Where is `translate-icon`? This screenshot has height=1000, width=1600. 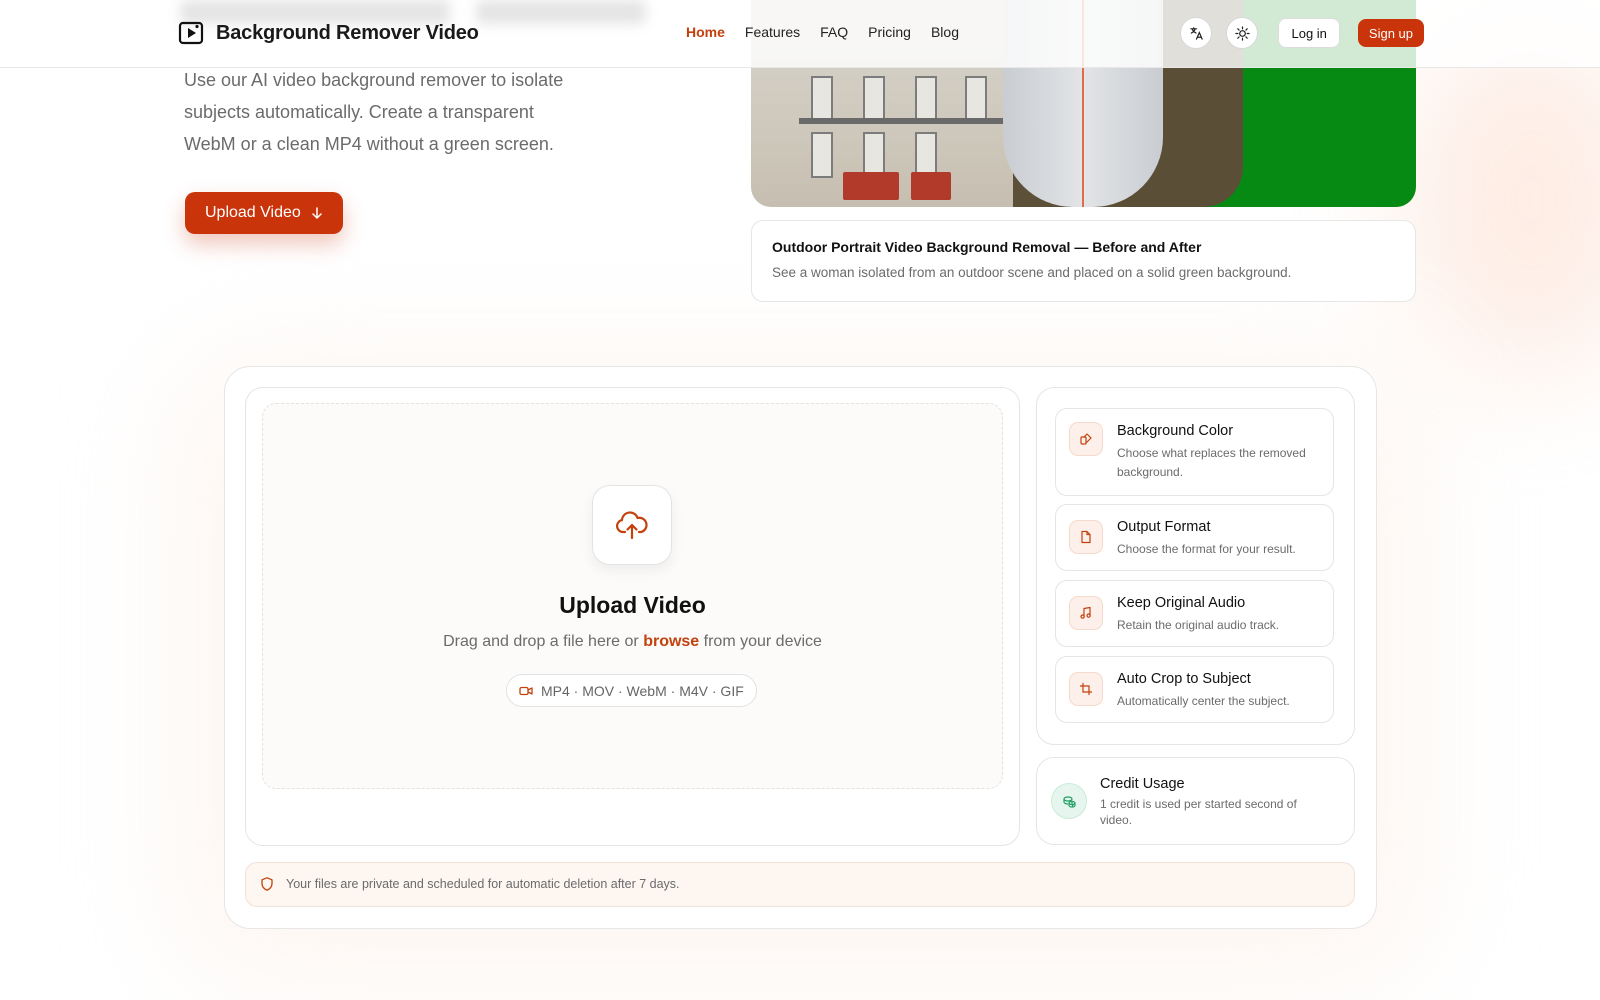 translate-icon is located at coordinates (1196, 33).